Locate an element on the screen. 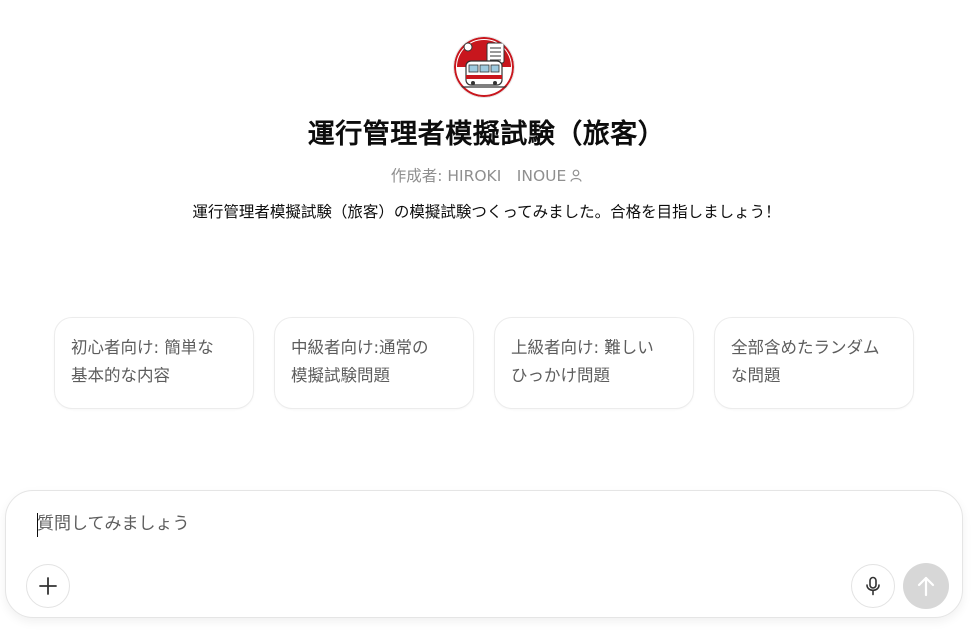 The image size is (973, 632). starter-card-advanced: 上級者向け: 難しいひっかけ問題 is located at coordinates (594, 363).